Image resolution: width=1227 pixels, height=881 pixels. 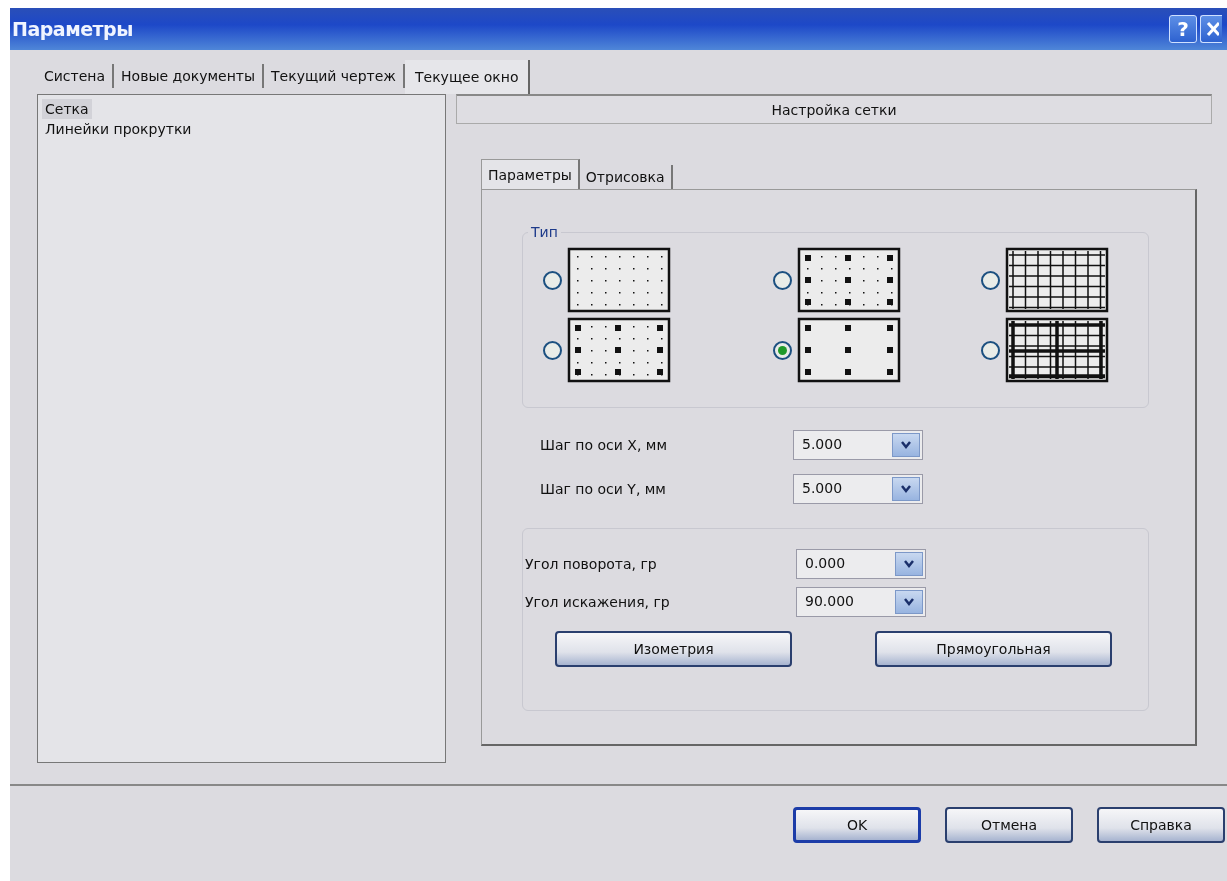 I want to click on window-title: Параметры, so click(x=72, y=29).